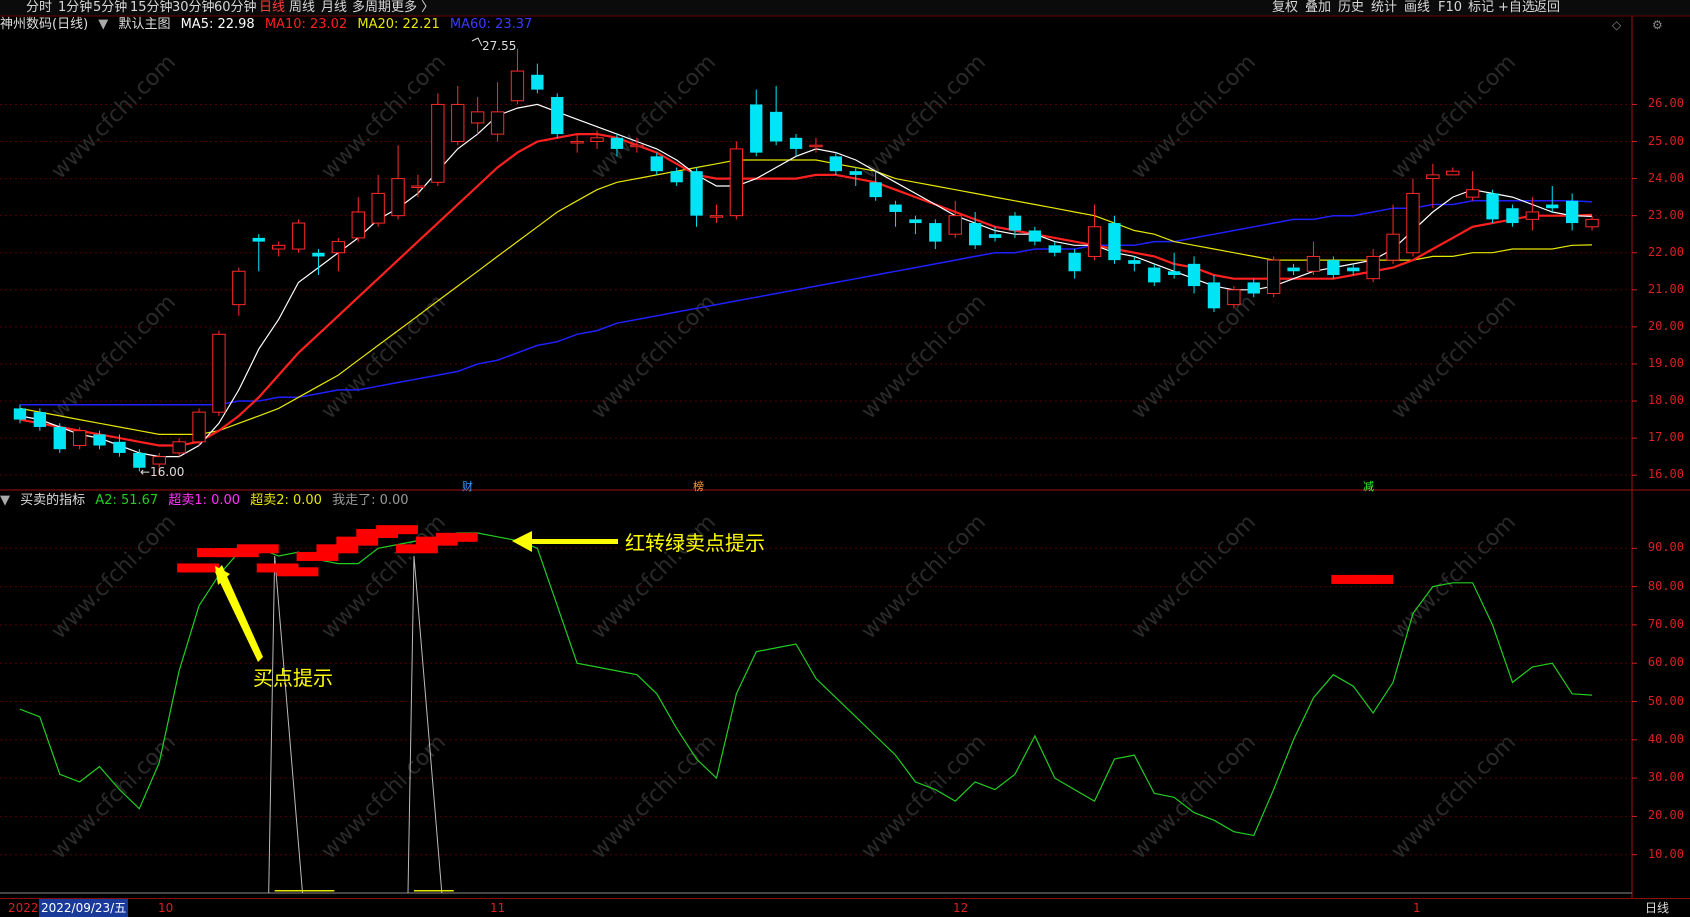  I want to click on indicator-tick-label: 80.00, so click(1665, 585).